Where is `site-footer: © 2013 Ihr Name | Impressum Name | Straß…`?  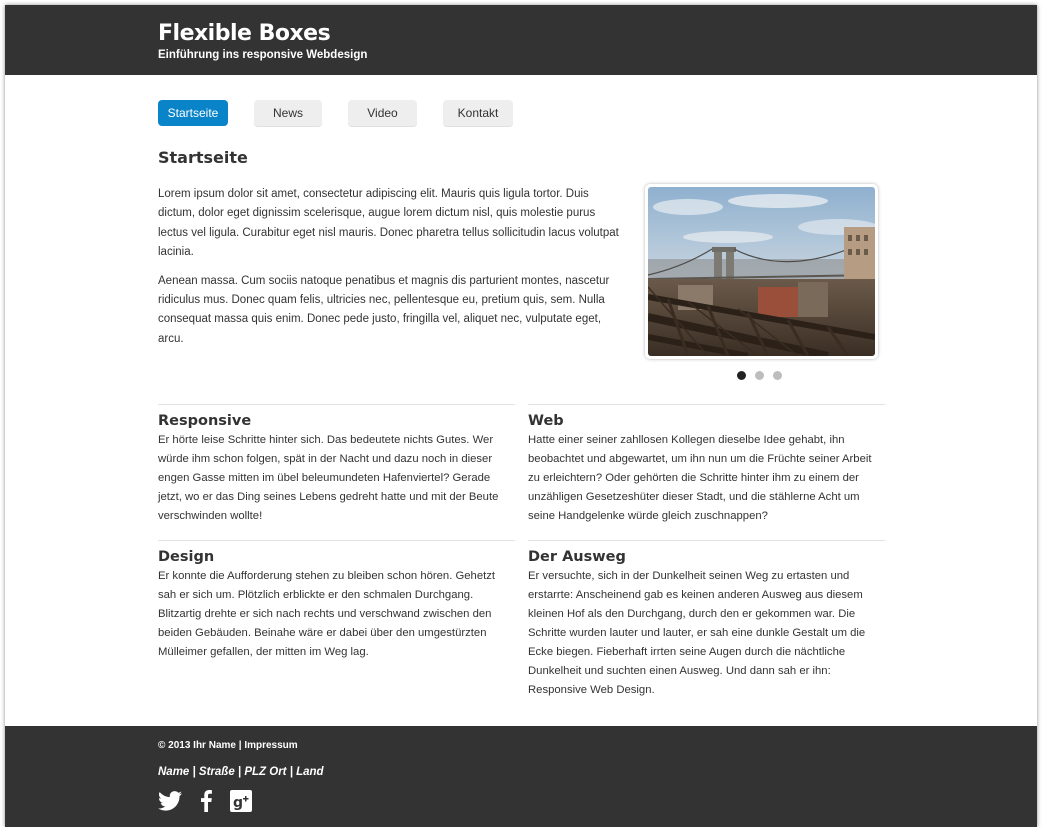 site-footer: © 2013 Ihr Name | Impressum Name | Straß… is located at coordinates (521, 776).